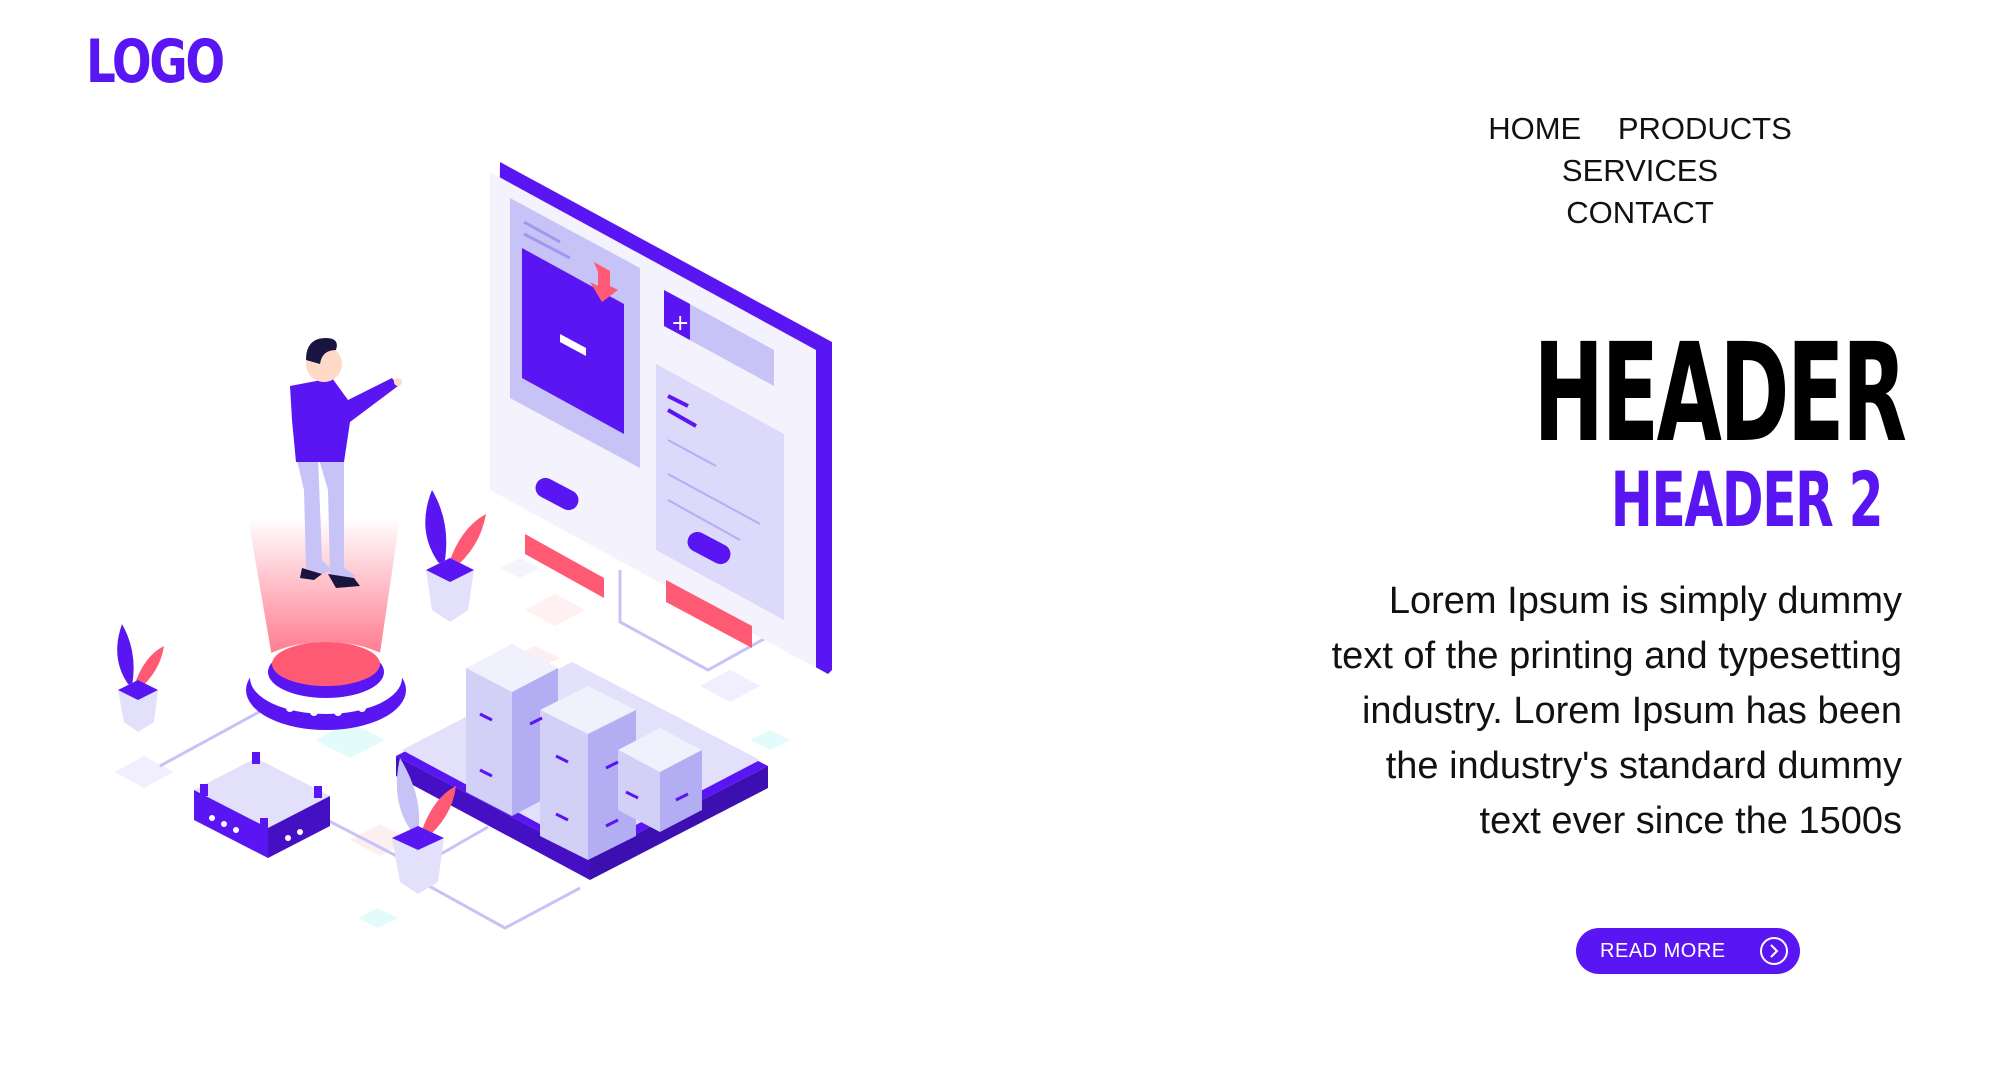 Image resolution: width=2000 pixels, height=1080 pixels. I want to click on read-more-button: READ MORE, so click(1688, 951).